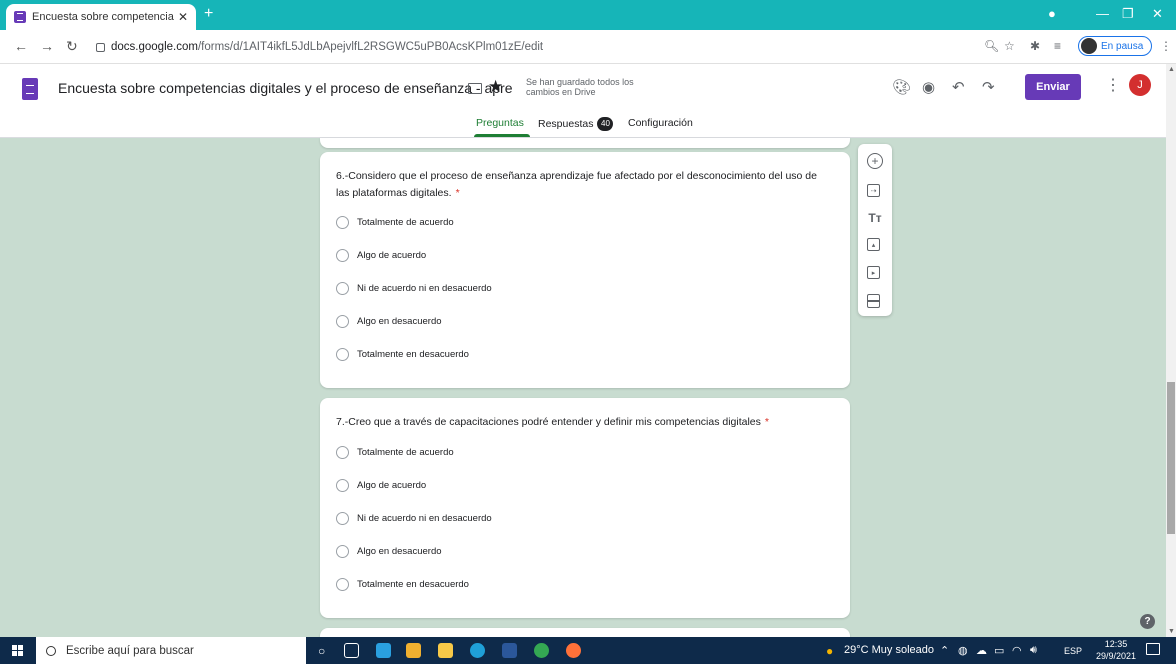 This screenshot has height=664, width=1176. What do you see at coordinates (1171, 631) in the screenshot?
I see `scroll-down-icon: ▼` at bounding box center [1171, 631].